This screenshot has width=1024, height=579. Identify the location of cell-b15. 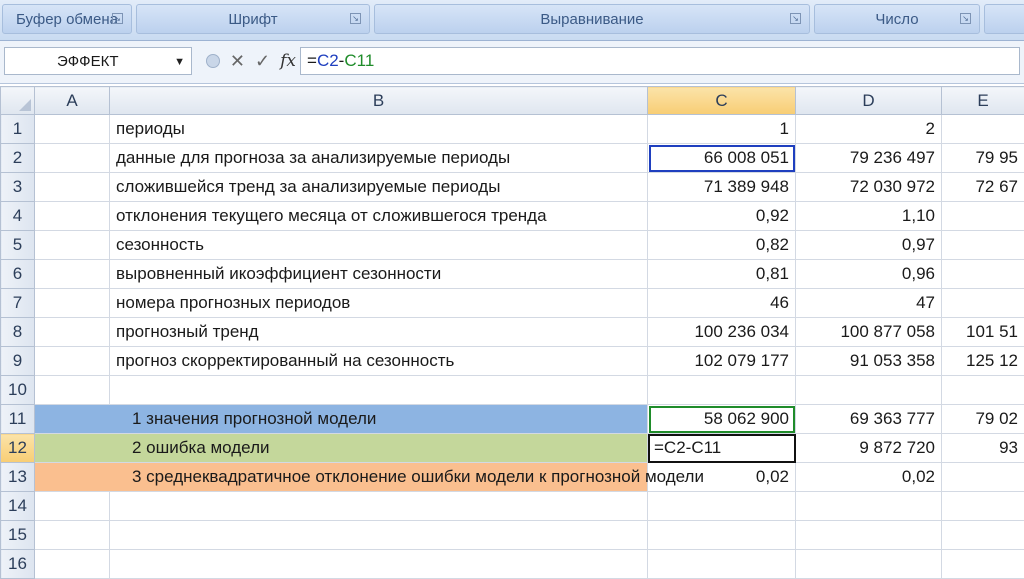
(379, 535).